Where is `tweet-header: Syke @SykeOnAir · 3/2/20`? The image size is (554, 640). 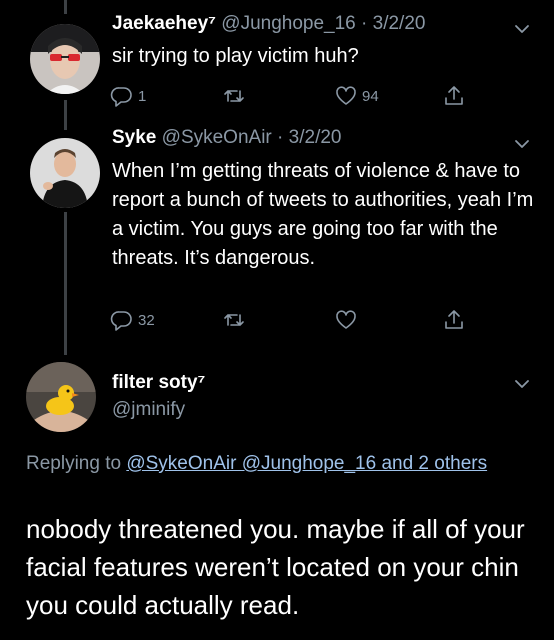
tweet-header: Syke @SykeOnAir · 3/2/20 is located at coordinates (226, 138).